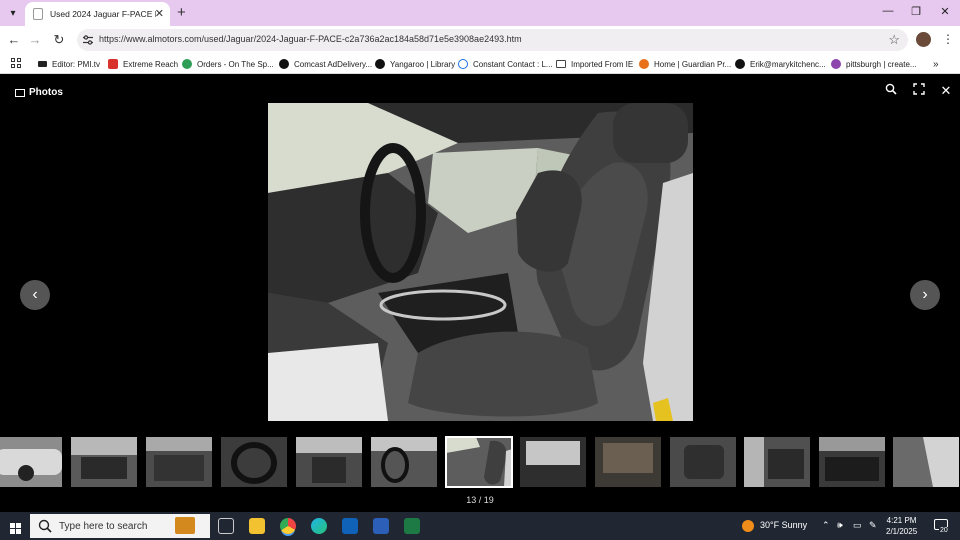 The height and width of the screenshot is (540, 960). I want to click on bookmark-label: Yangaroo | Library, so click(423, 64).